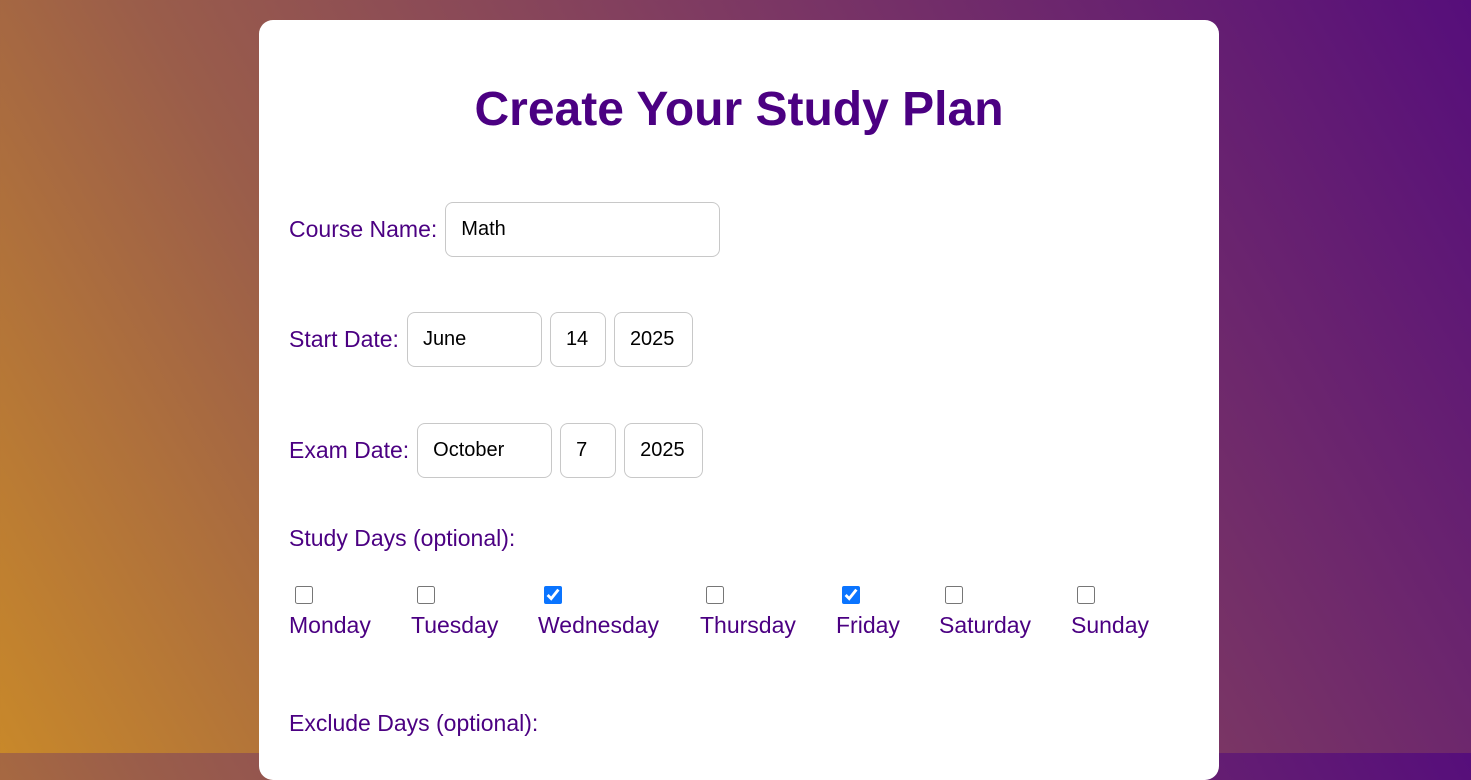 Image resolution: width=1471 pixels, height=780 pixels. Describe the element at coordinates (1121, 610) in the screenshot. I see `study-day-sunday: Sunday` at that location.